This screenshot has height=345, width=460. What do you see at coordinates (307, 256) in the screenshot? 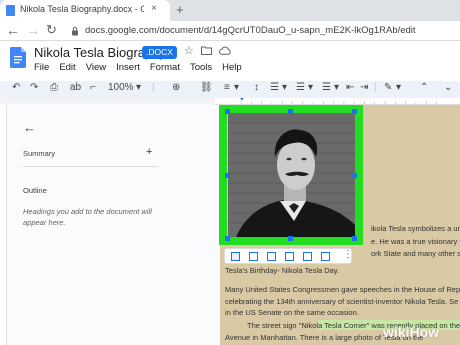
I see `in-front-of-text-icon` at bounding box center [307, 256].